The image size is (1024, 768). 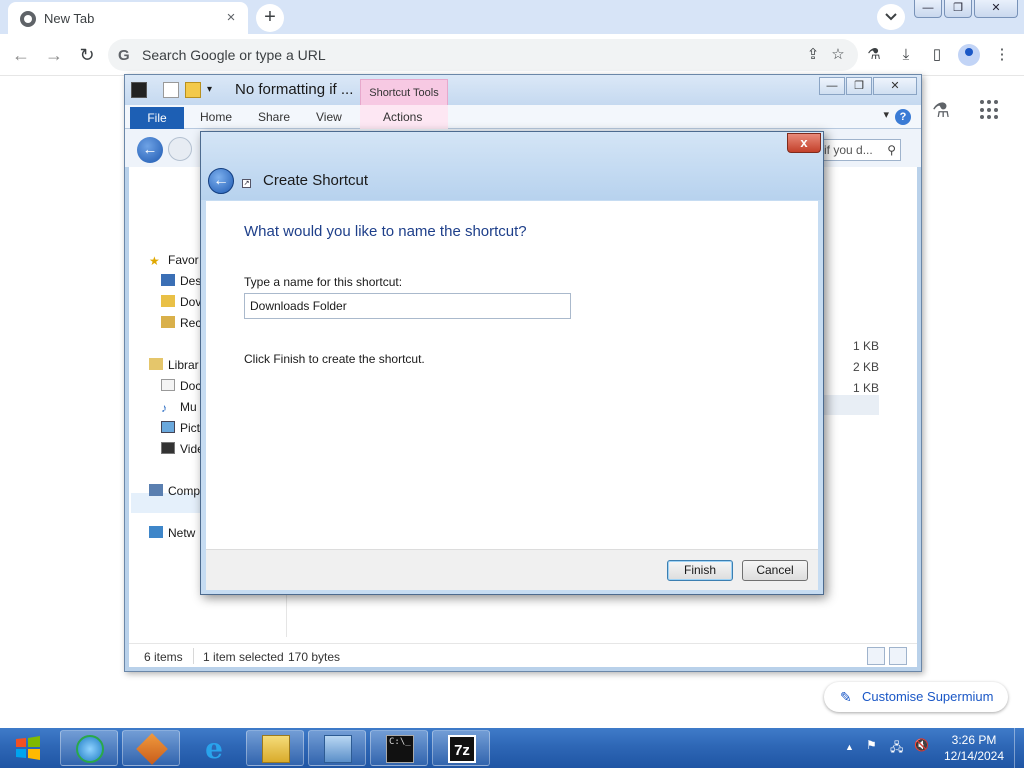 I want to click on taskbar-command-prompt: C:\_, so click(x=399, y=748).